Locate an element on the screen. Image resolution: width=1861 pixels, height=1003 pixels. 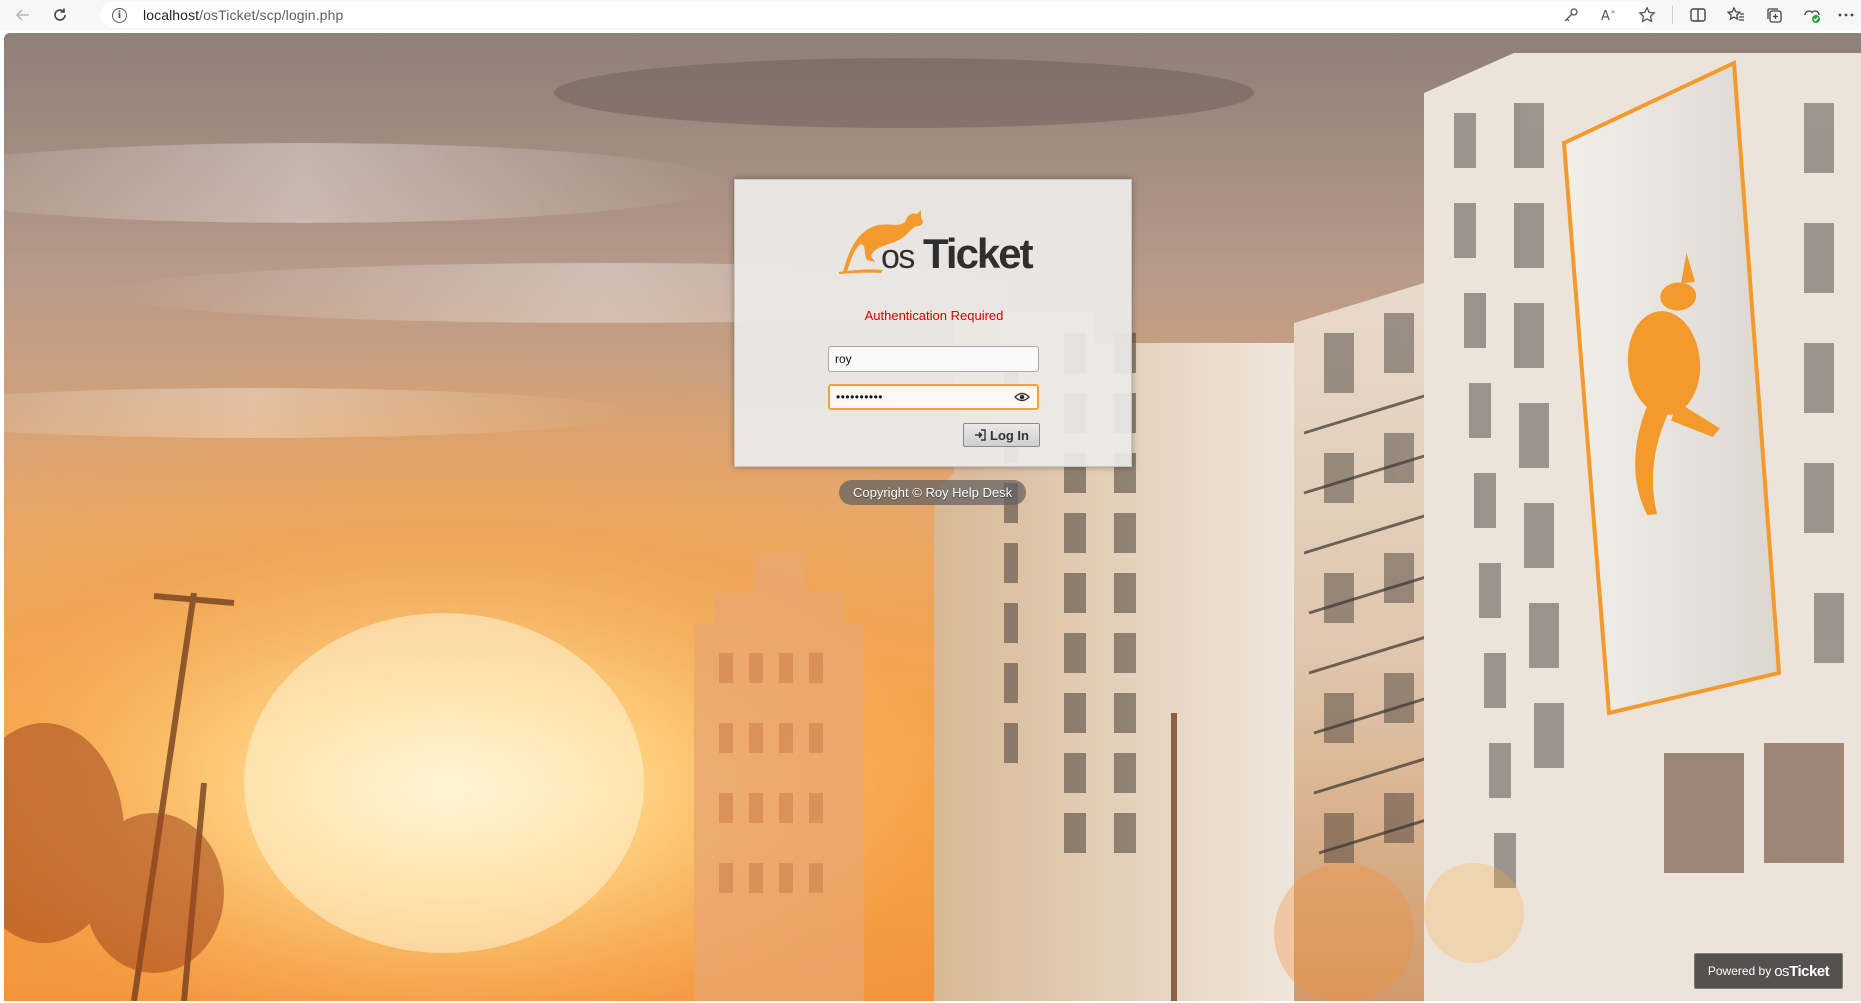
url-path: /osTicket/scp/login.php is located at coordinates (271, 15).